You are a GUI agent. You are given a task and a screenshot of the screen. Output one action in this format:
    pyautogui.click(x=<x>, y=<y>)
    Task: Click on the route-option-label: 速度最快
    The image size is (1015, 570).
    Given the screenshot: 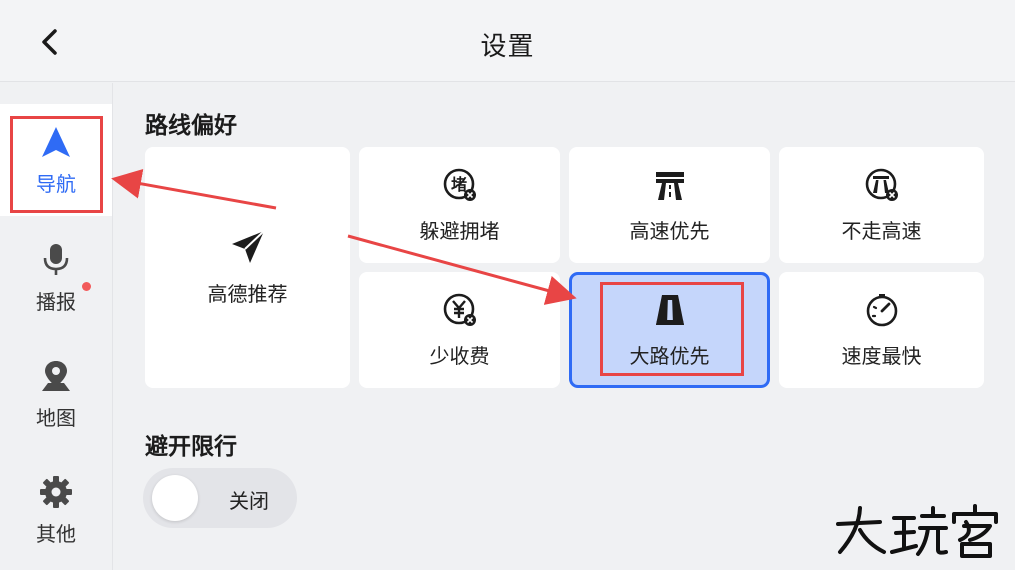 What is the action you would take?
    pyautogui.click(x=881, y=355)
    